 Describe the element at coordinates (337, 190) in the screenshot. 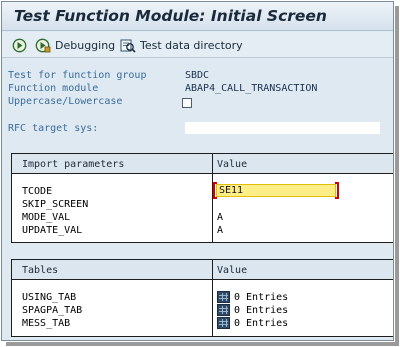

I see `focus-bracket-right` at that location.